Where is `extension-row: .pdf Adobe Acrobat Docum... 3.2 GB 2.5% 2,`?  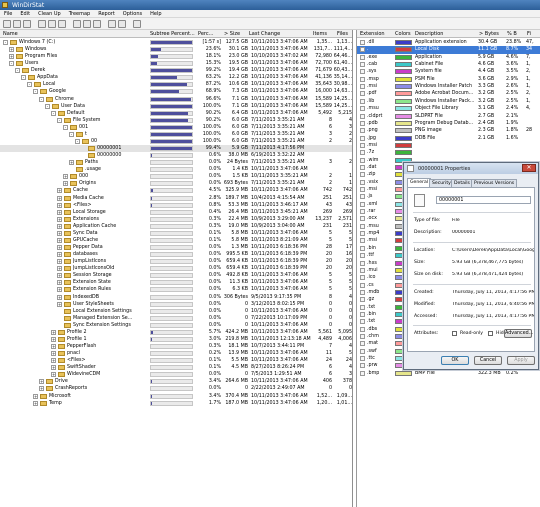
extension-row: .pdf Adobe Acrobat Docum... 3.2 GB 2.5% 2, is located at coordinates (448, 93).